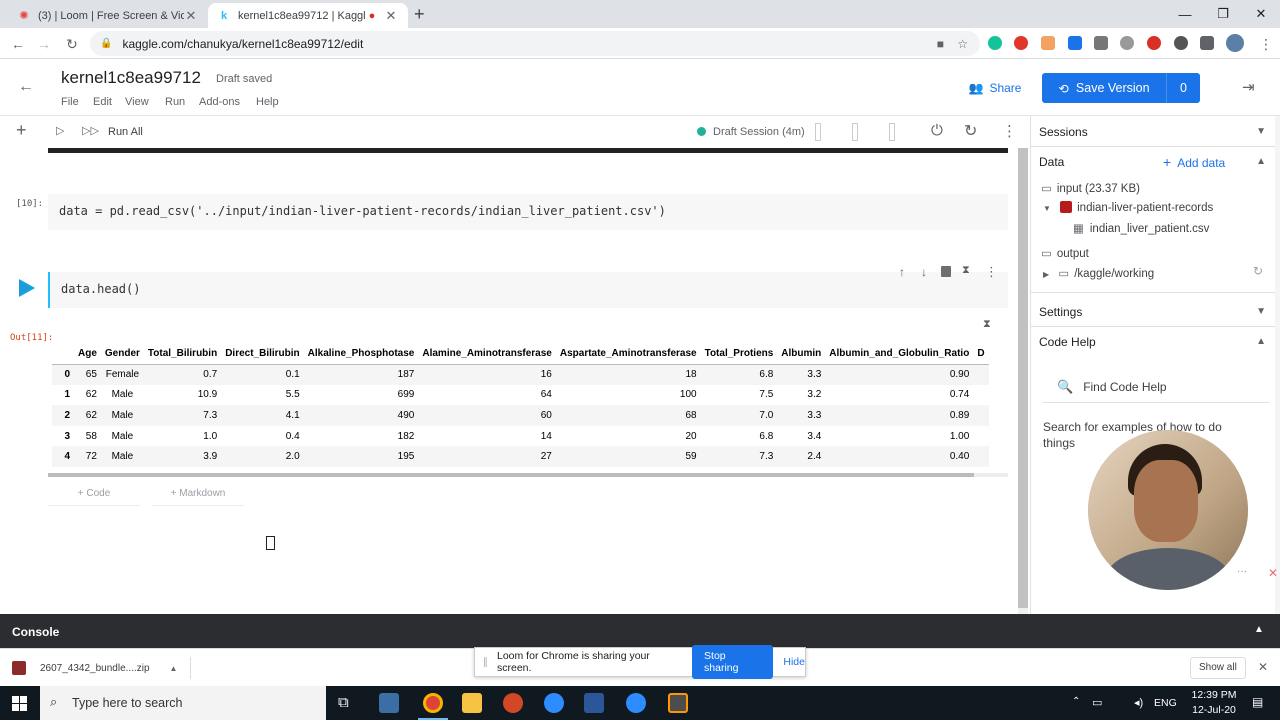  I want to click on browser-menu-icon: ⋮, so click(1266, 44).